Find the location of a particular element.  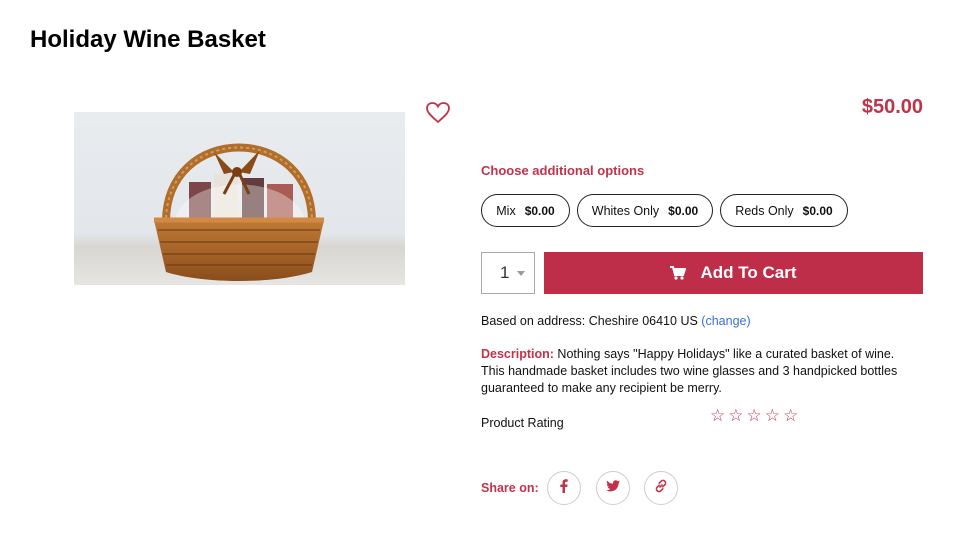

rating-stars: ☆ ☆ ☆ ☆ ☆ is located at coordinates (754, 416).